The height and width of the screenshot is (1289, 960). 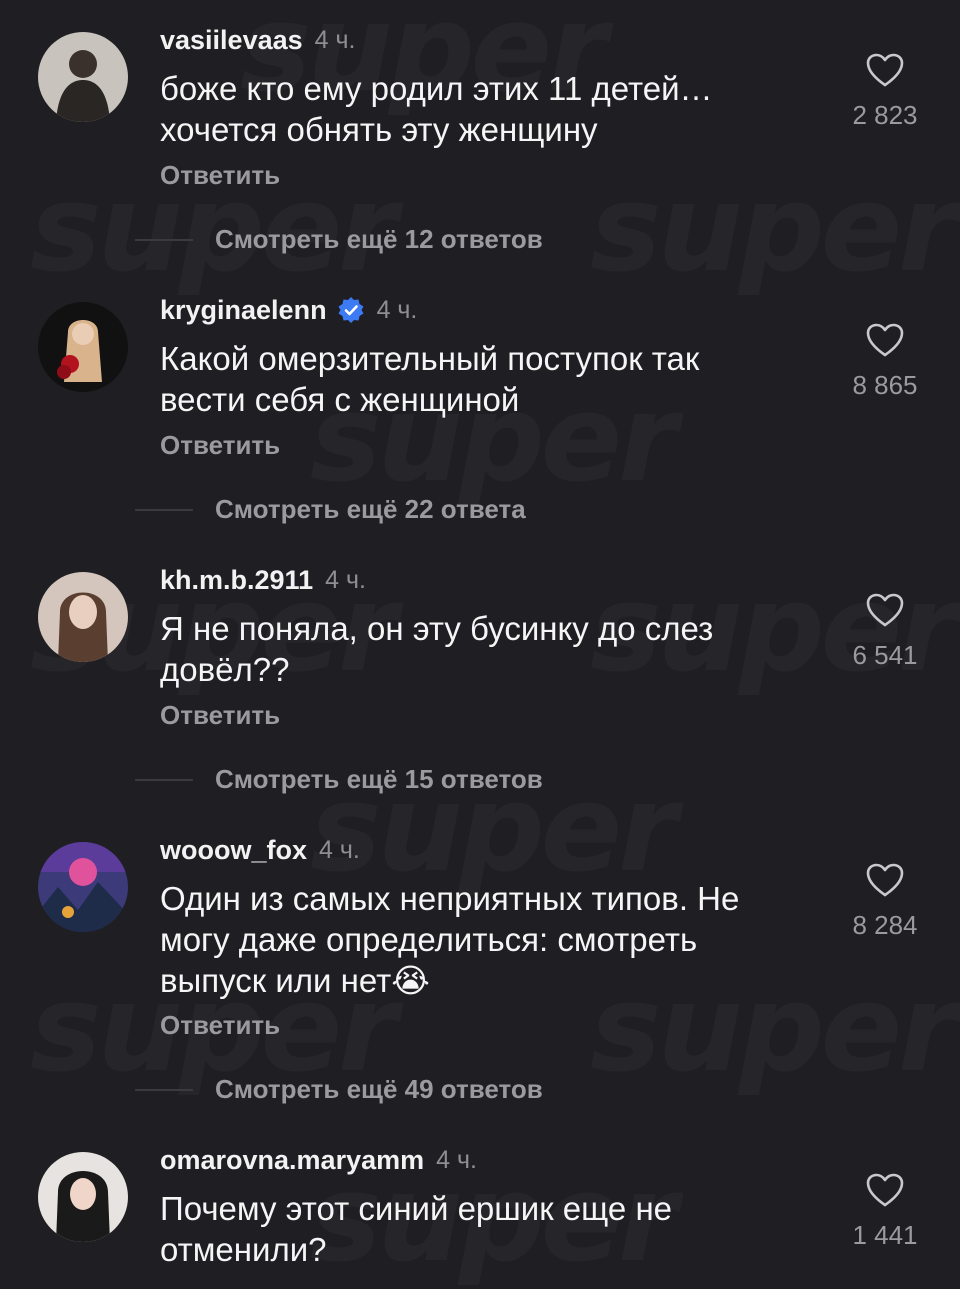 I want to click on like-count: 2 823, so click(x=885, y=115).